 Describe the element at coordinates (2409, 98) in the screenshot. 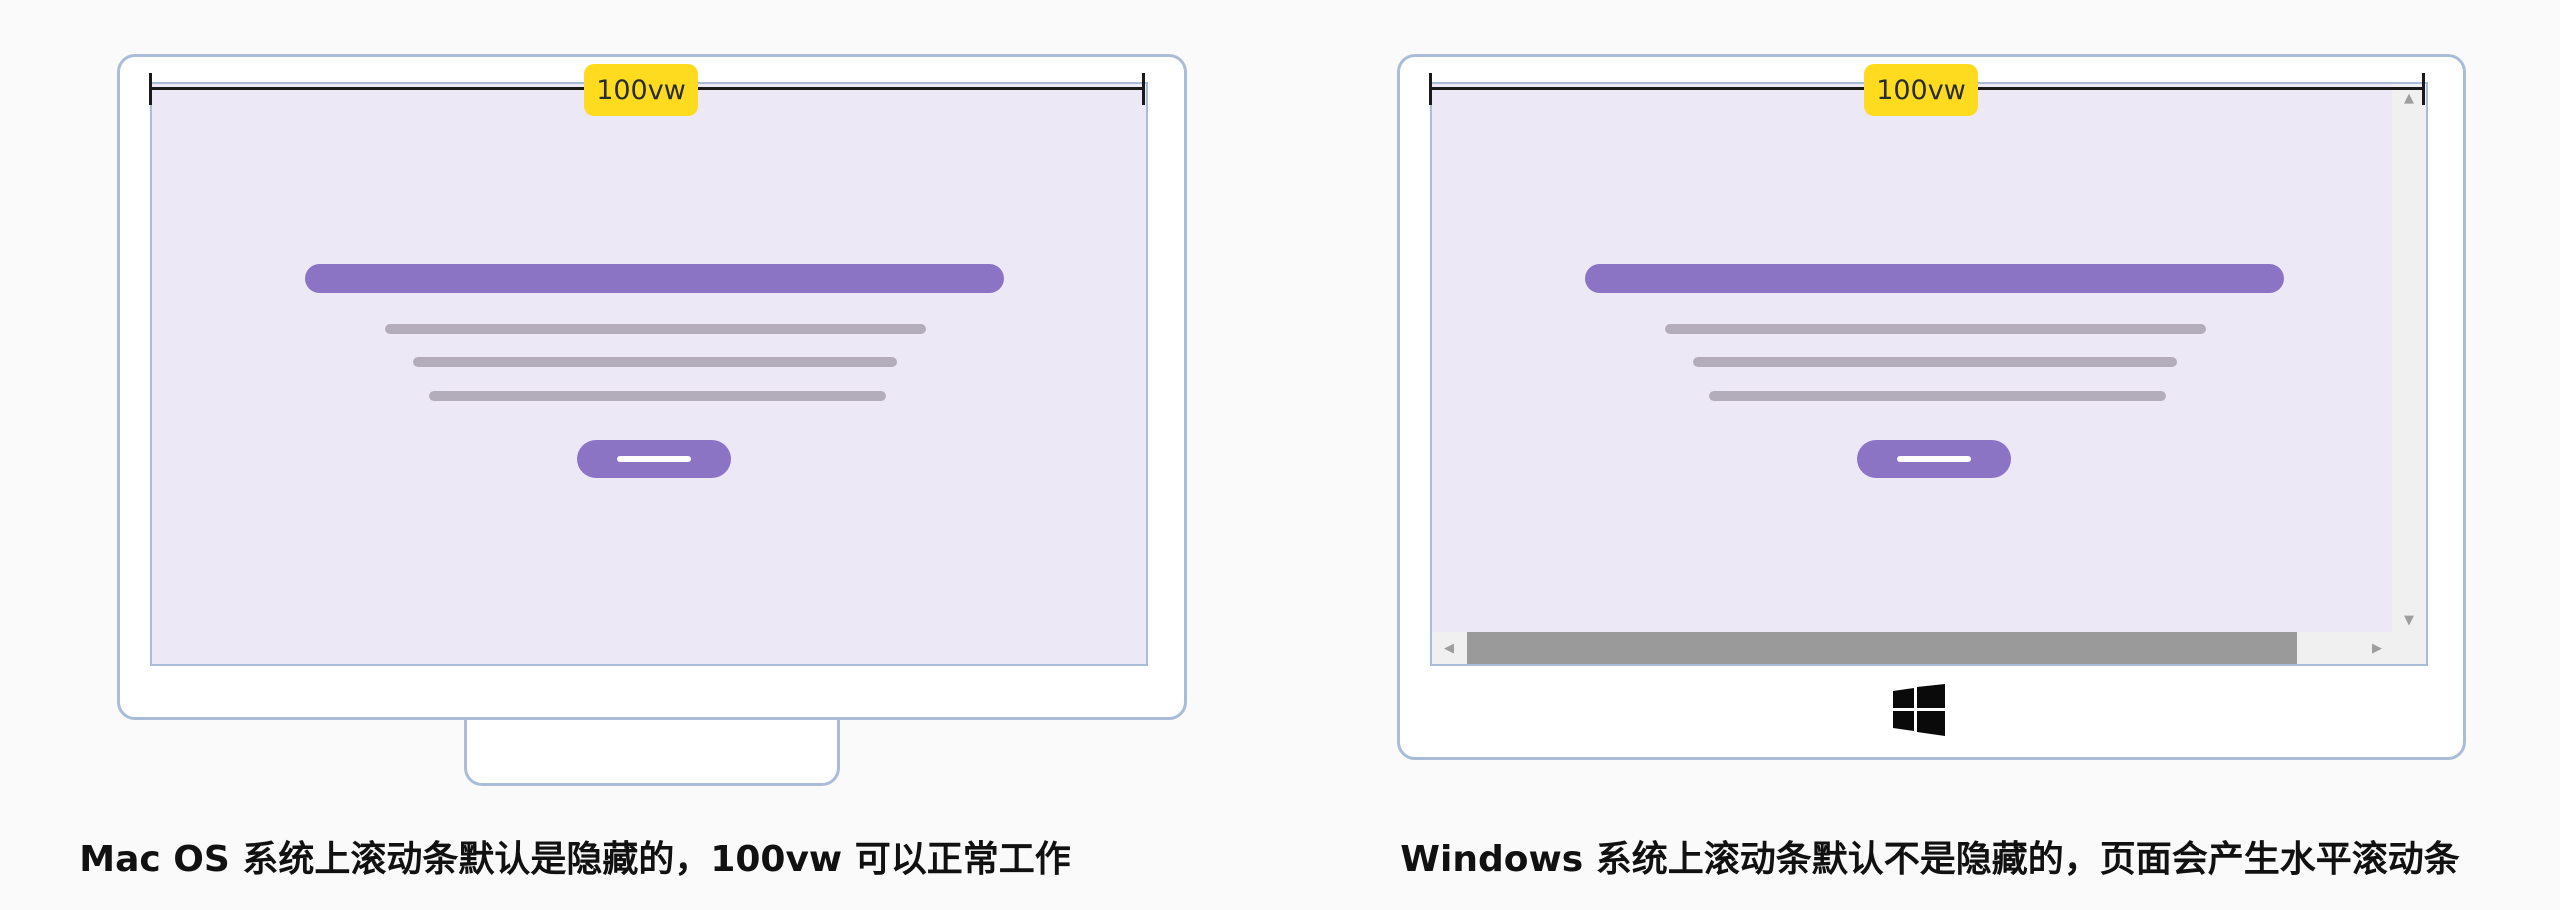

I see `scroll-up-arrow-icon: ▲` at that location.